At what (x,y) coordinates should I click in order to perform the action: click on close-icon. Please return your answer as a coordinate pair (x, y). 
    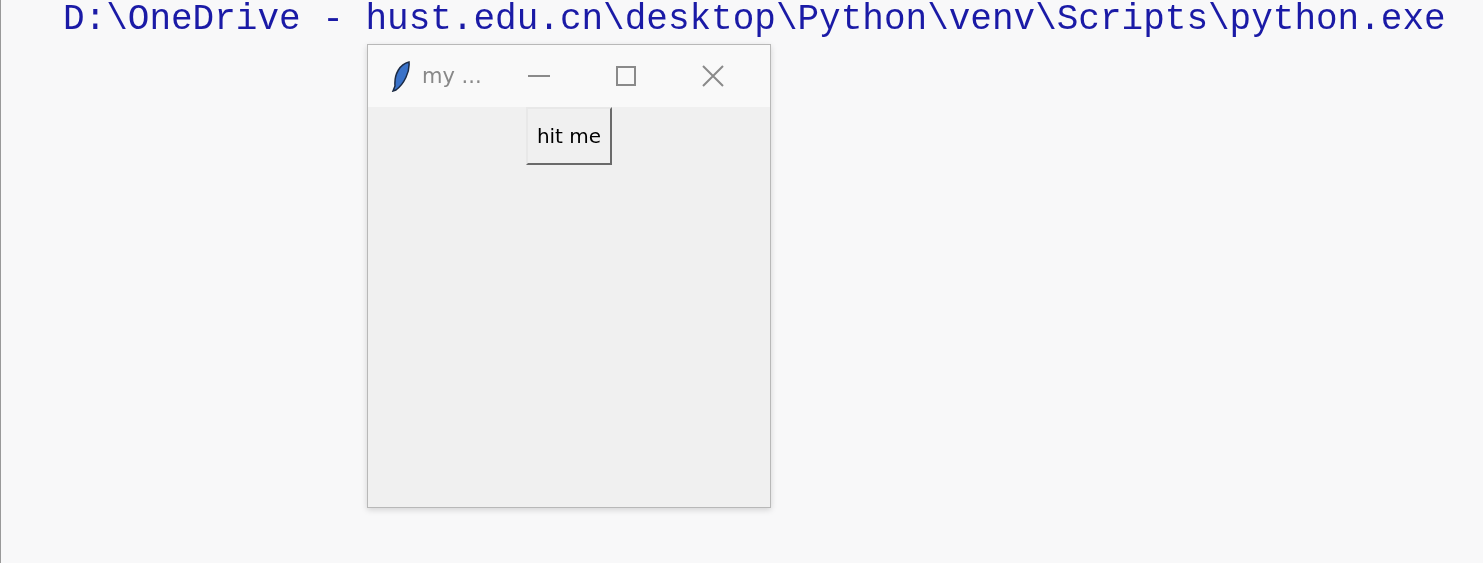
    Looking at the image, I should click on (712, 76).